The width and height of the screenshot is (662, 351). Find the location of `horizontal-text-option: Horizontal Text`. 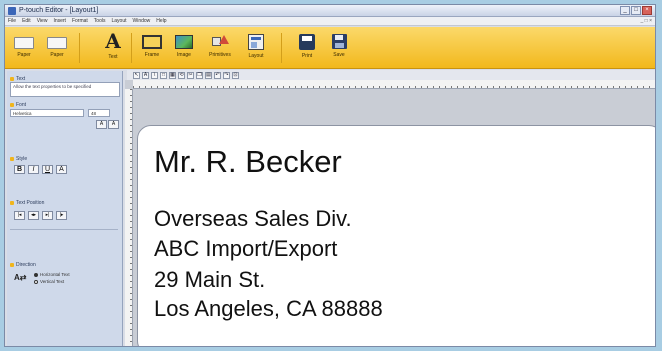

horizontal-text-option: Horizontal Text is located at coordinates (52, 274).